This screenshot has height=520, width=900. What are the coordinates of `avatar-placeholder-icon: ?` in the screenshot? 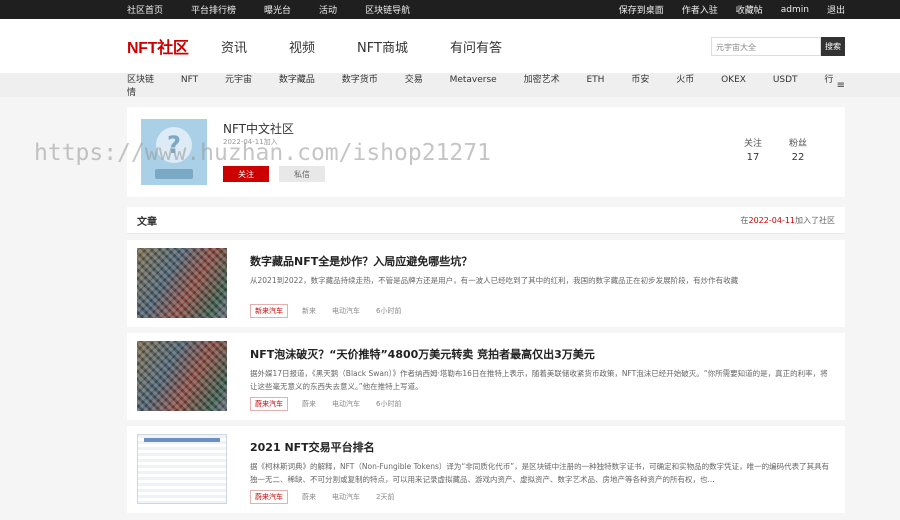 It's located at (174, 145).